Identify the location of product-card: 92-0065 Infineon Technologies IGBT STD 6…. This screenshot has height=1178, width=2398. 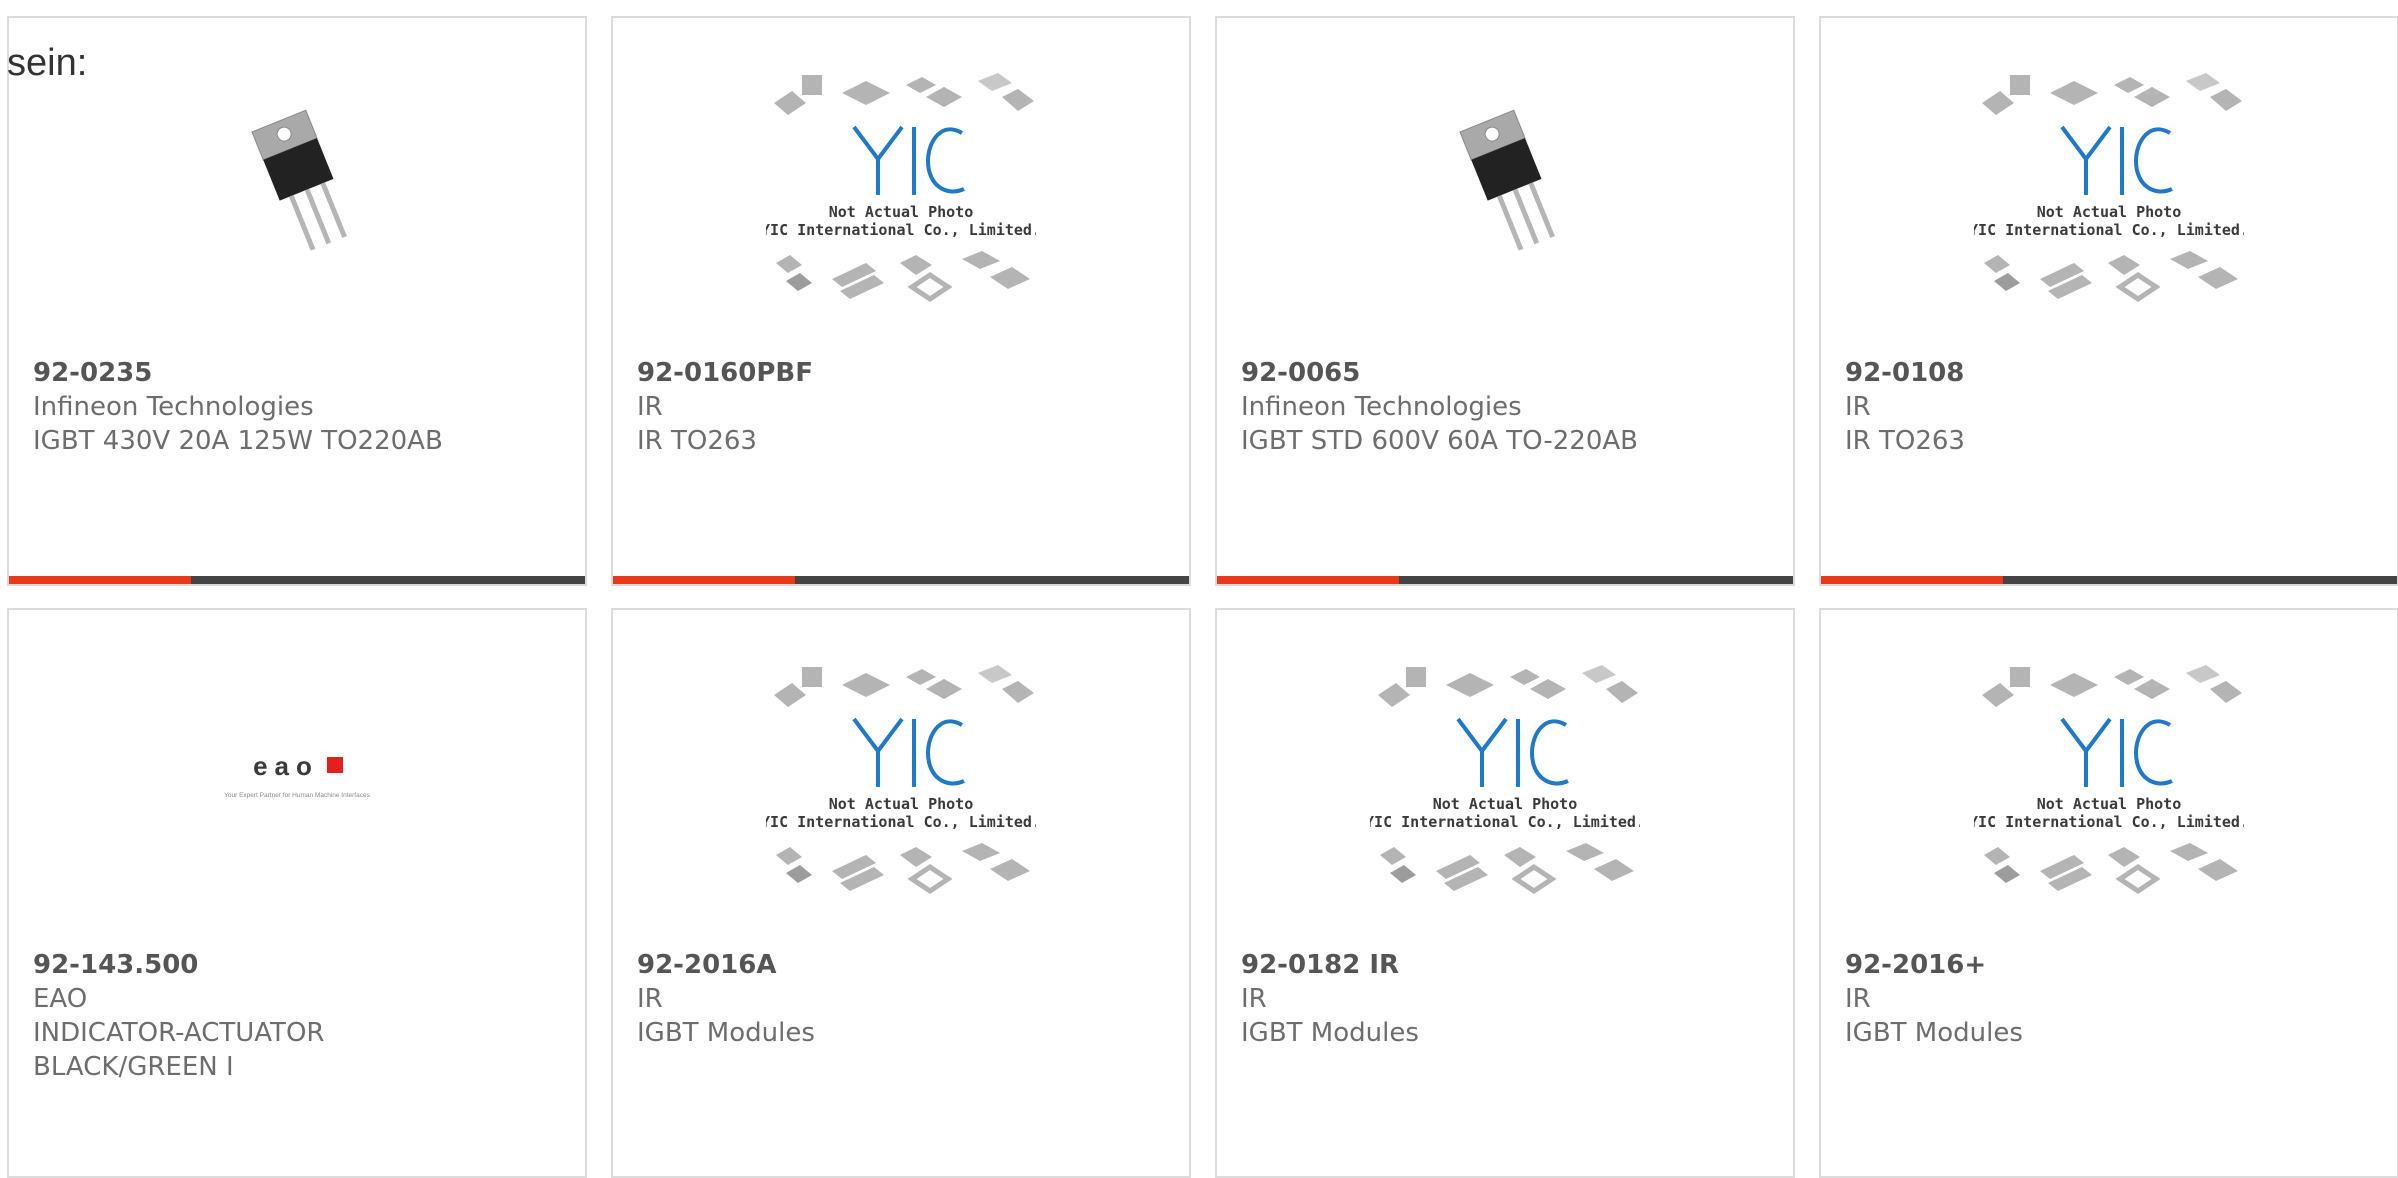
(1505, 301).